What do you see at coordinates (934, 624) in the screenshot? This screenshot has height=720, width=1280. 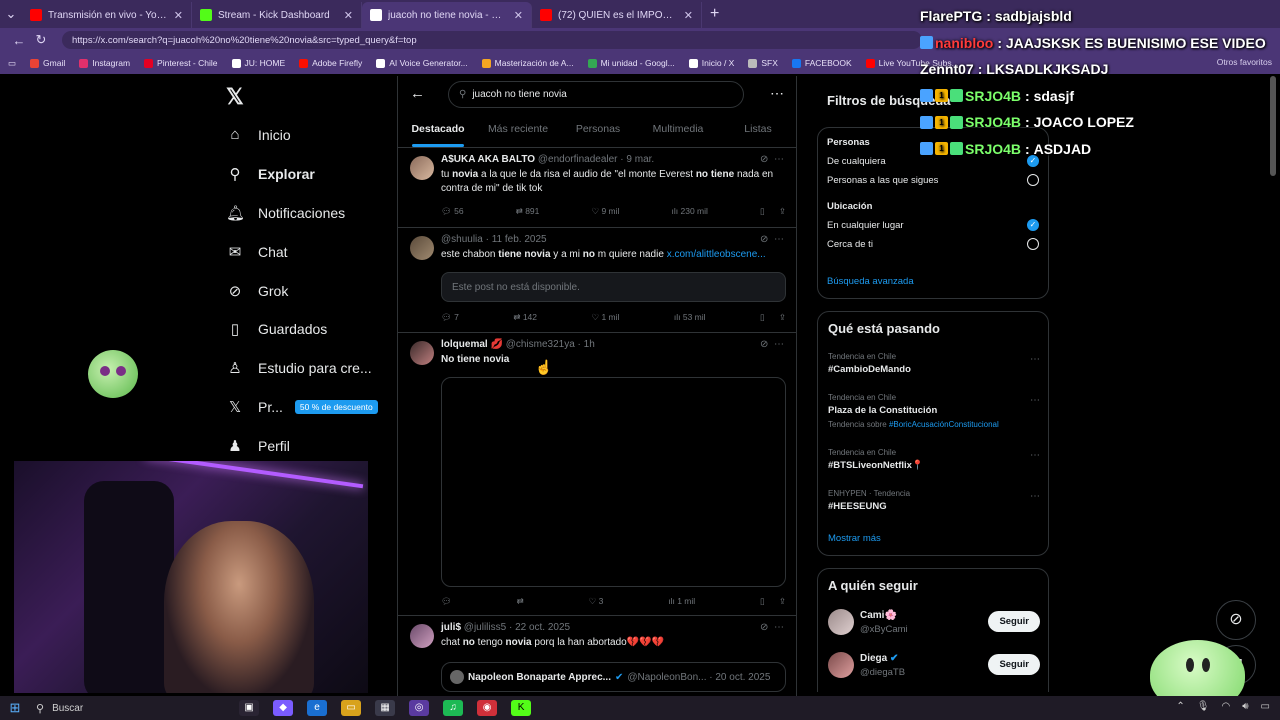 I see `follow-suggestion: Cami🌸 @xByCami Seguir` at bounding box center [934, 624].